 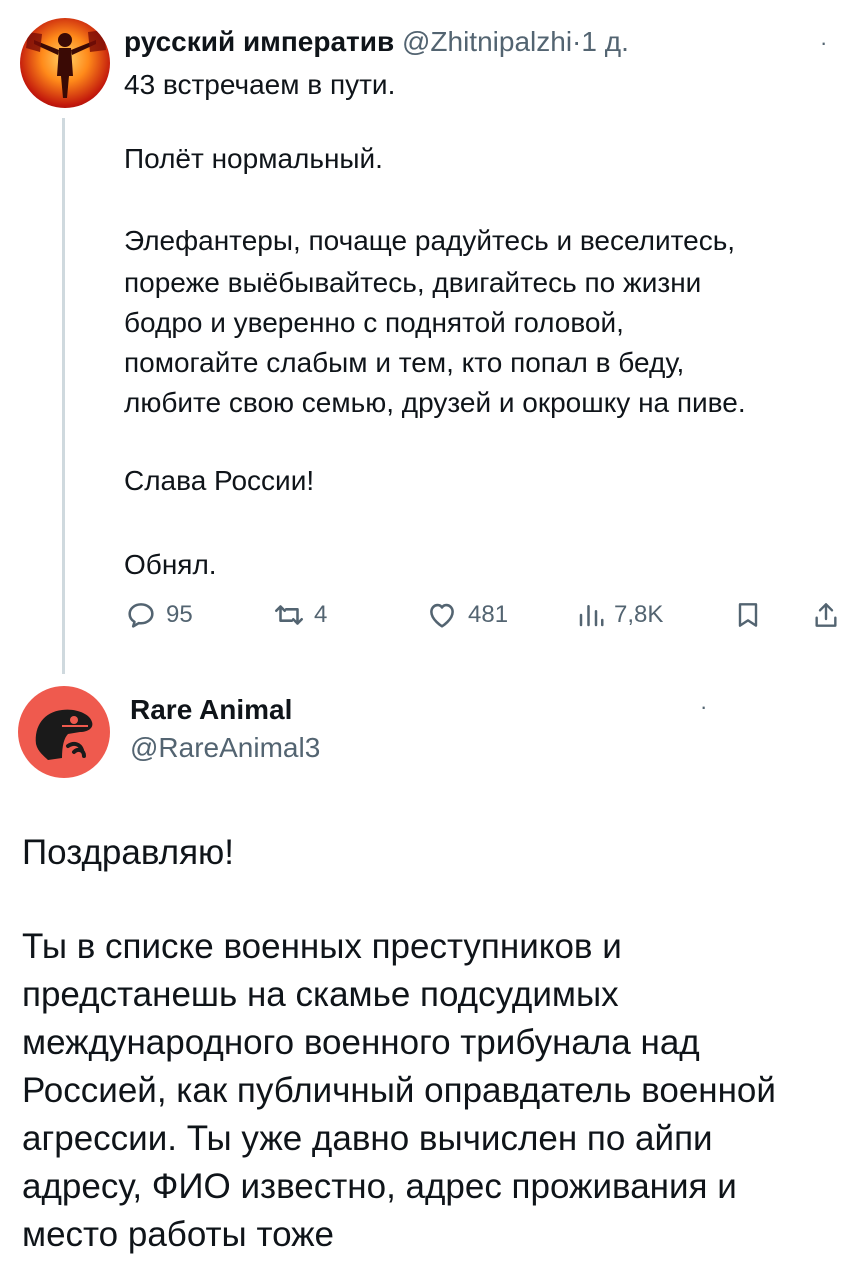 What do you see at coordinates (604, 41) in the screenshot?
I see `tweet1-time: 1 д.` at bounding box center [604, 41].